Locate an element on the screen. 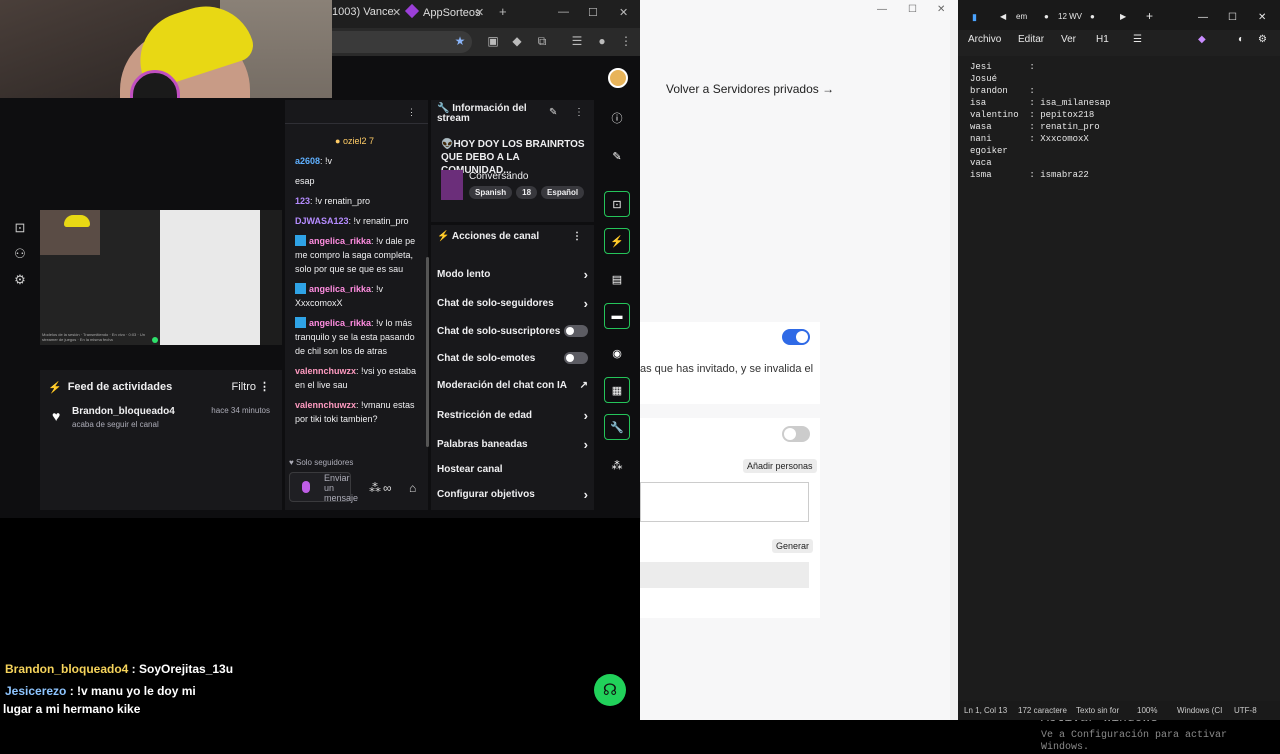 The height and width of the screenshot is (754, 1280). link-field is located at coordinates (724, 575).